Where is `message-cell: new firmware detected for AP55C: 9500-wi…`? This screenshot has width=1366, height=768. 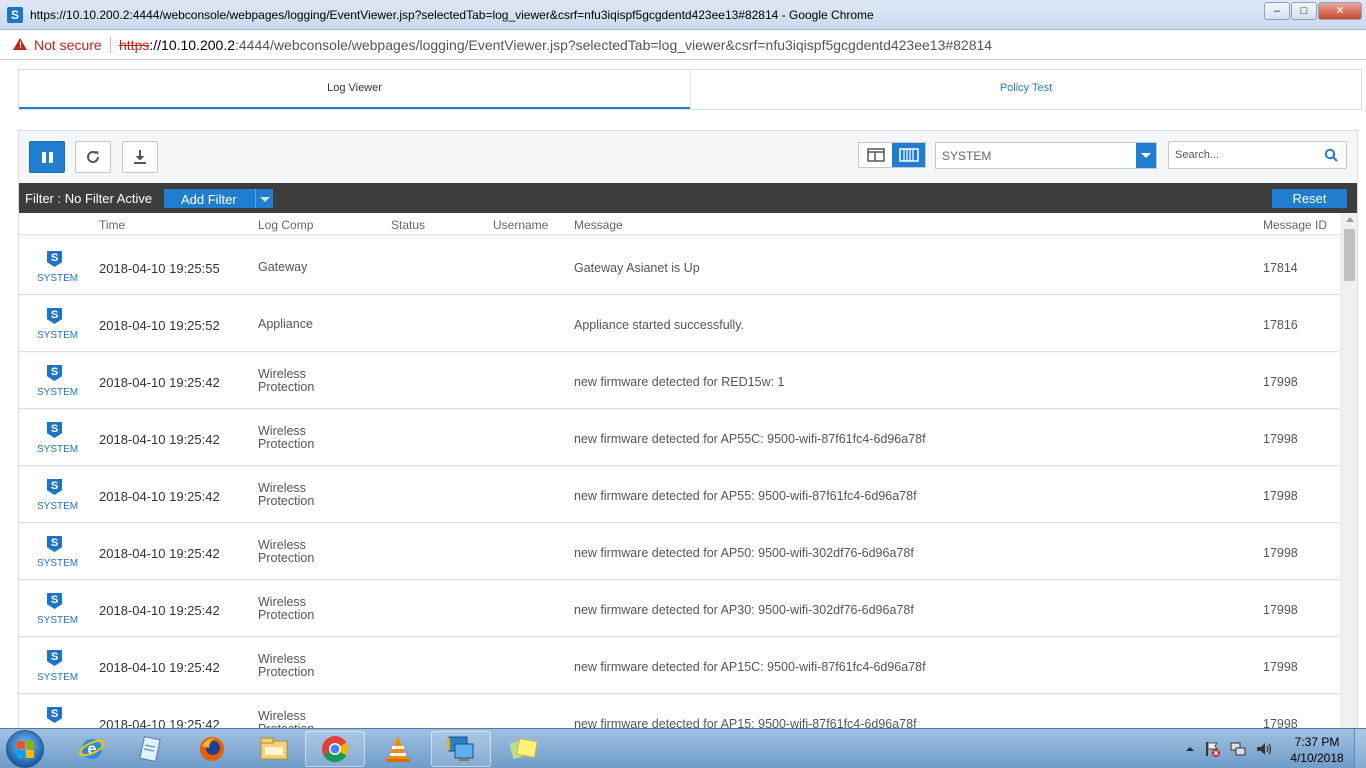 message-cell: new firmware detected for AP55C: 9500-wi… is located at coordinates (750, 439).